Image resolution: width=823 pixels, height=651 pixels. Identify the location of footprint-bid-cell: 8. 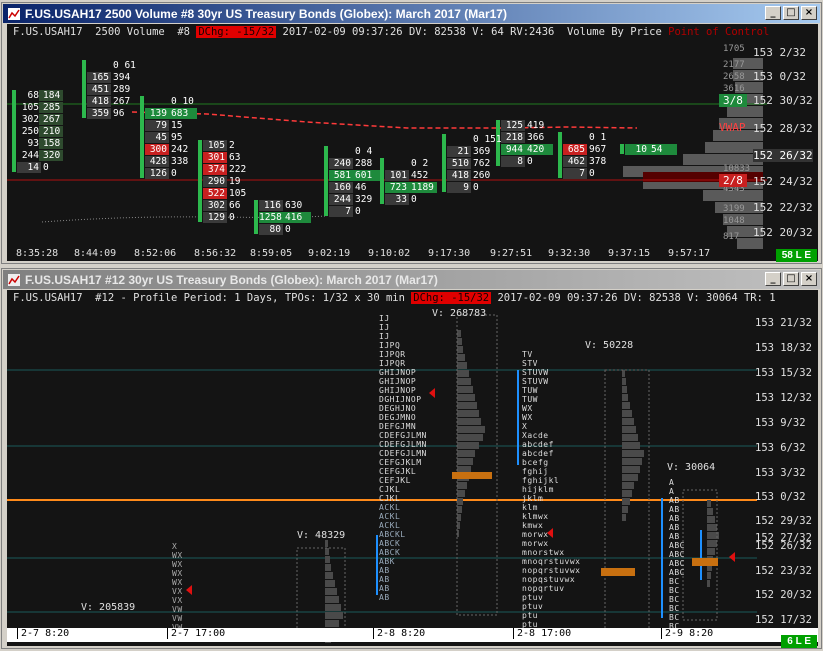
(520, 161).